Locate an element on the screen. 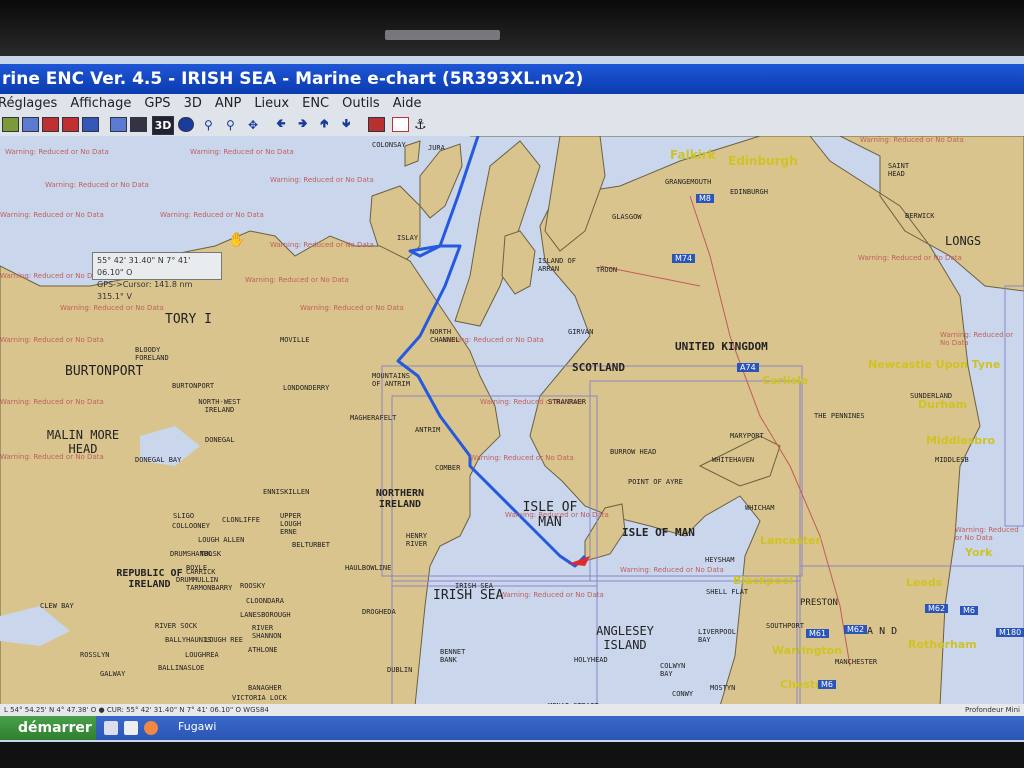 The image size is (1024, 768). menu-anp: ANP is located at coordinates (228, 104).